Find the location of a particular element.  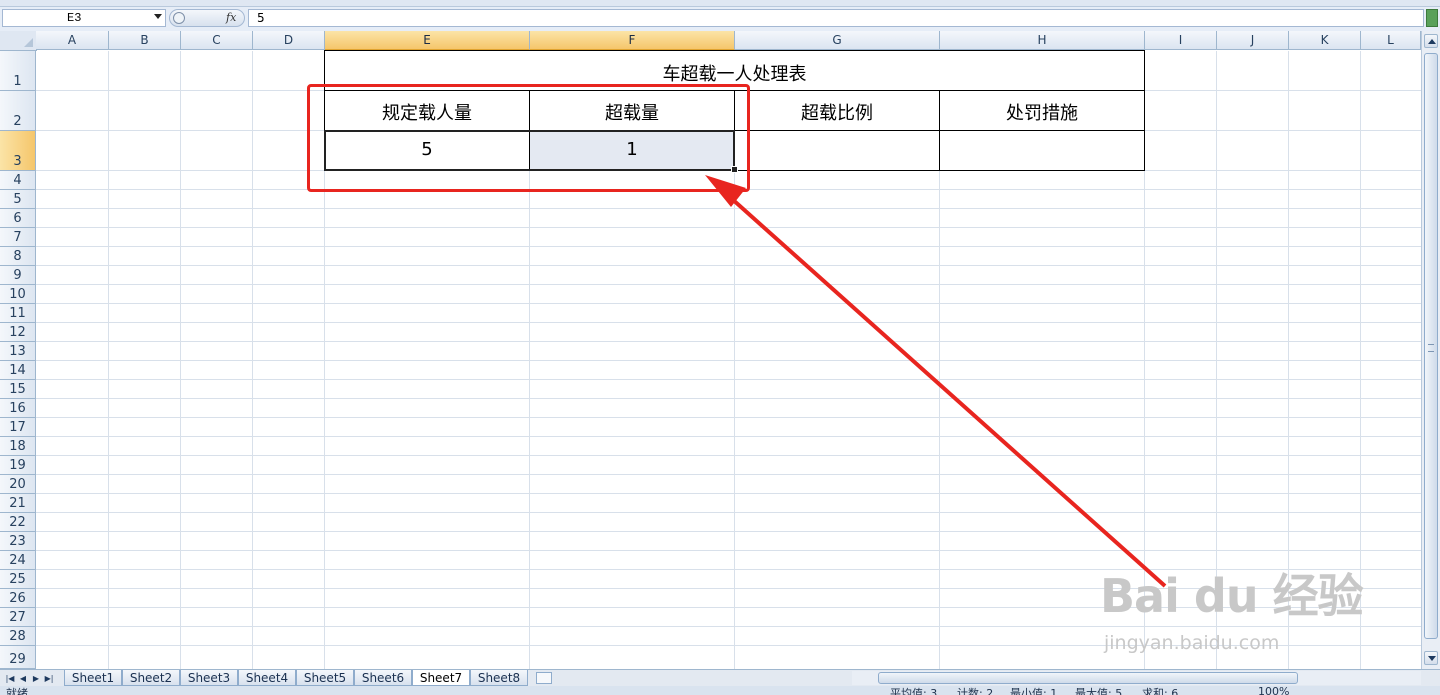

horizontal-scrollbar is located at coordinates (1136, 678).